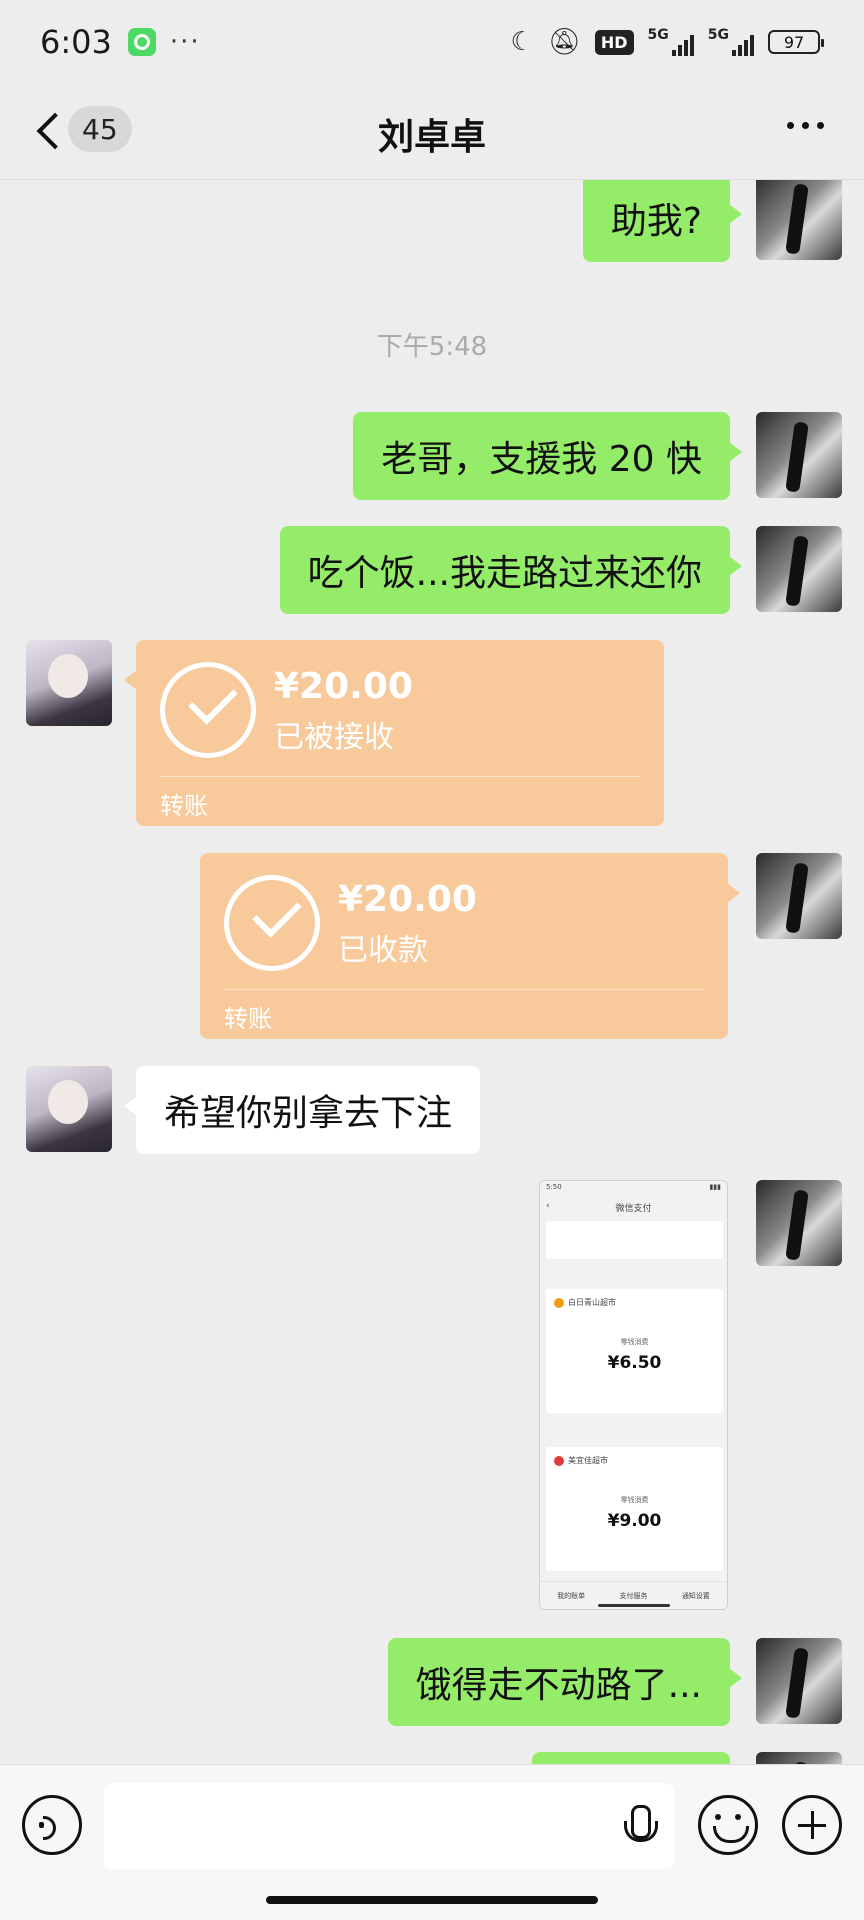  What do you see at coordinates (383, 950) in the screenshot?
I see `transfer-status: 已收款` at bounding box center [383, 950].